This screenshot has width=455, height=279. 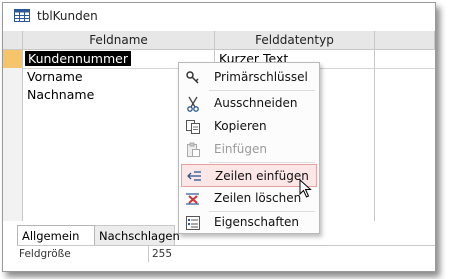 I want to click on key-icon, so click(x=192, y=77).